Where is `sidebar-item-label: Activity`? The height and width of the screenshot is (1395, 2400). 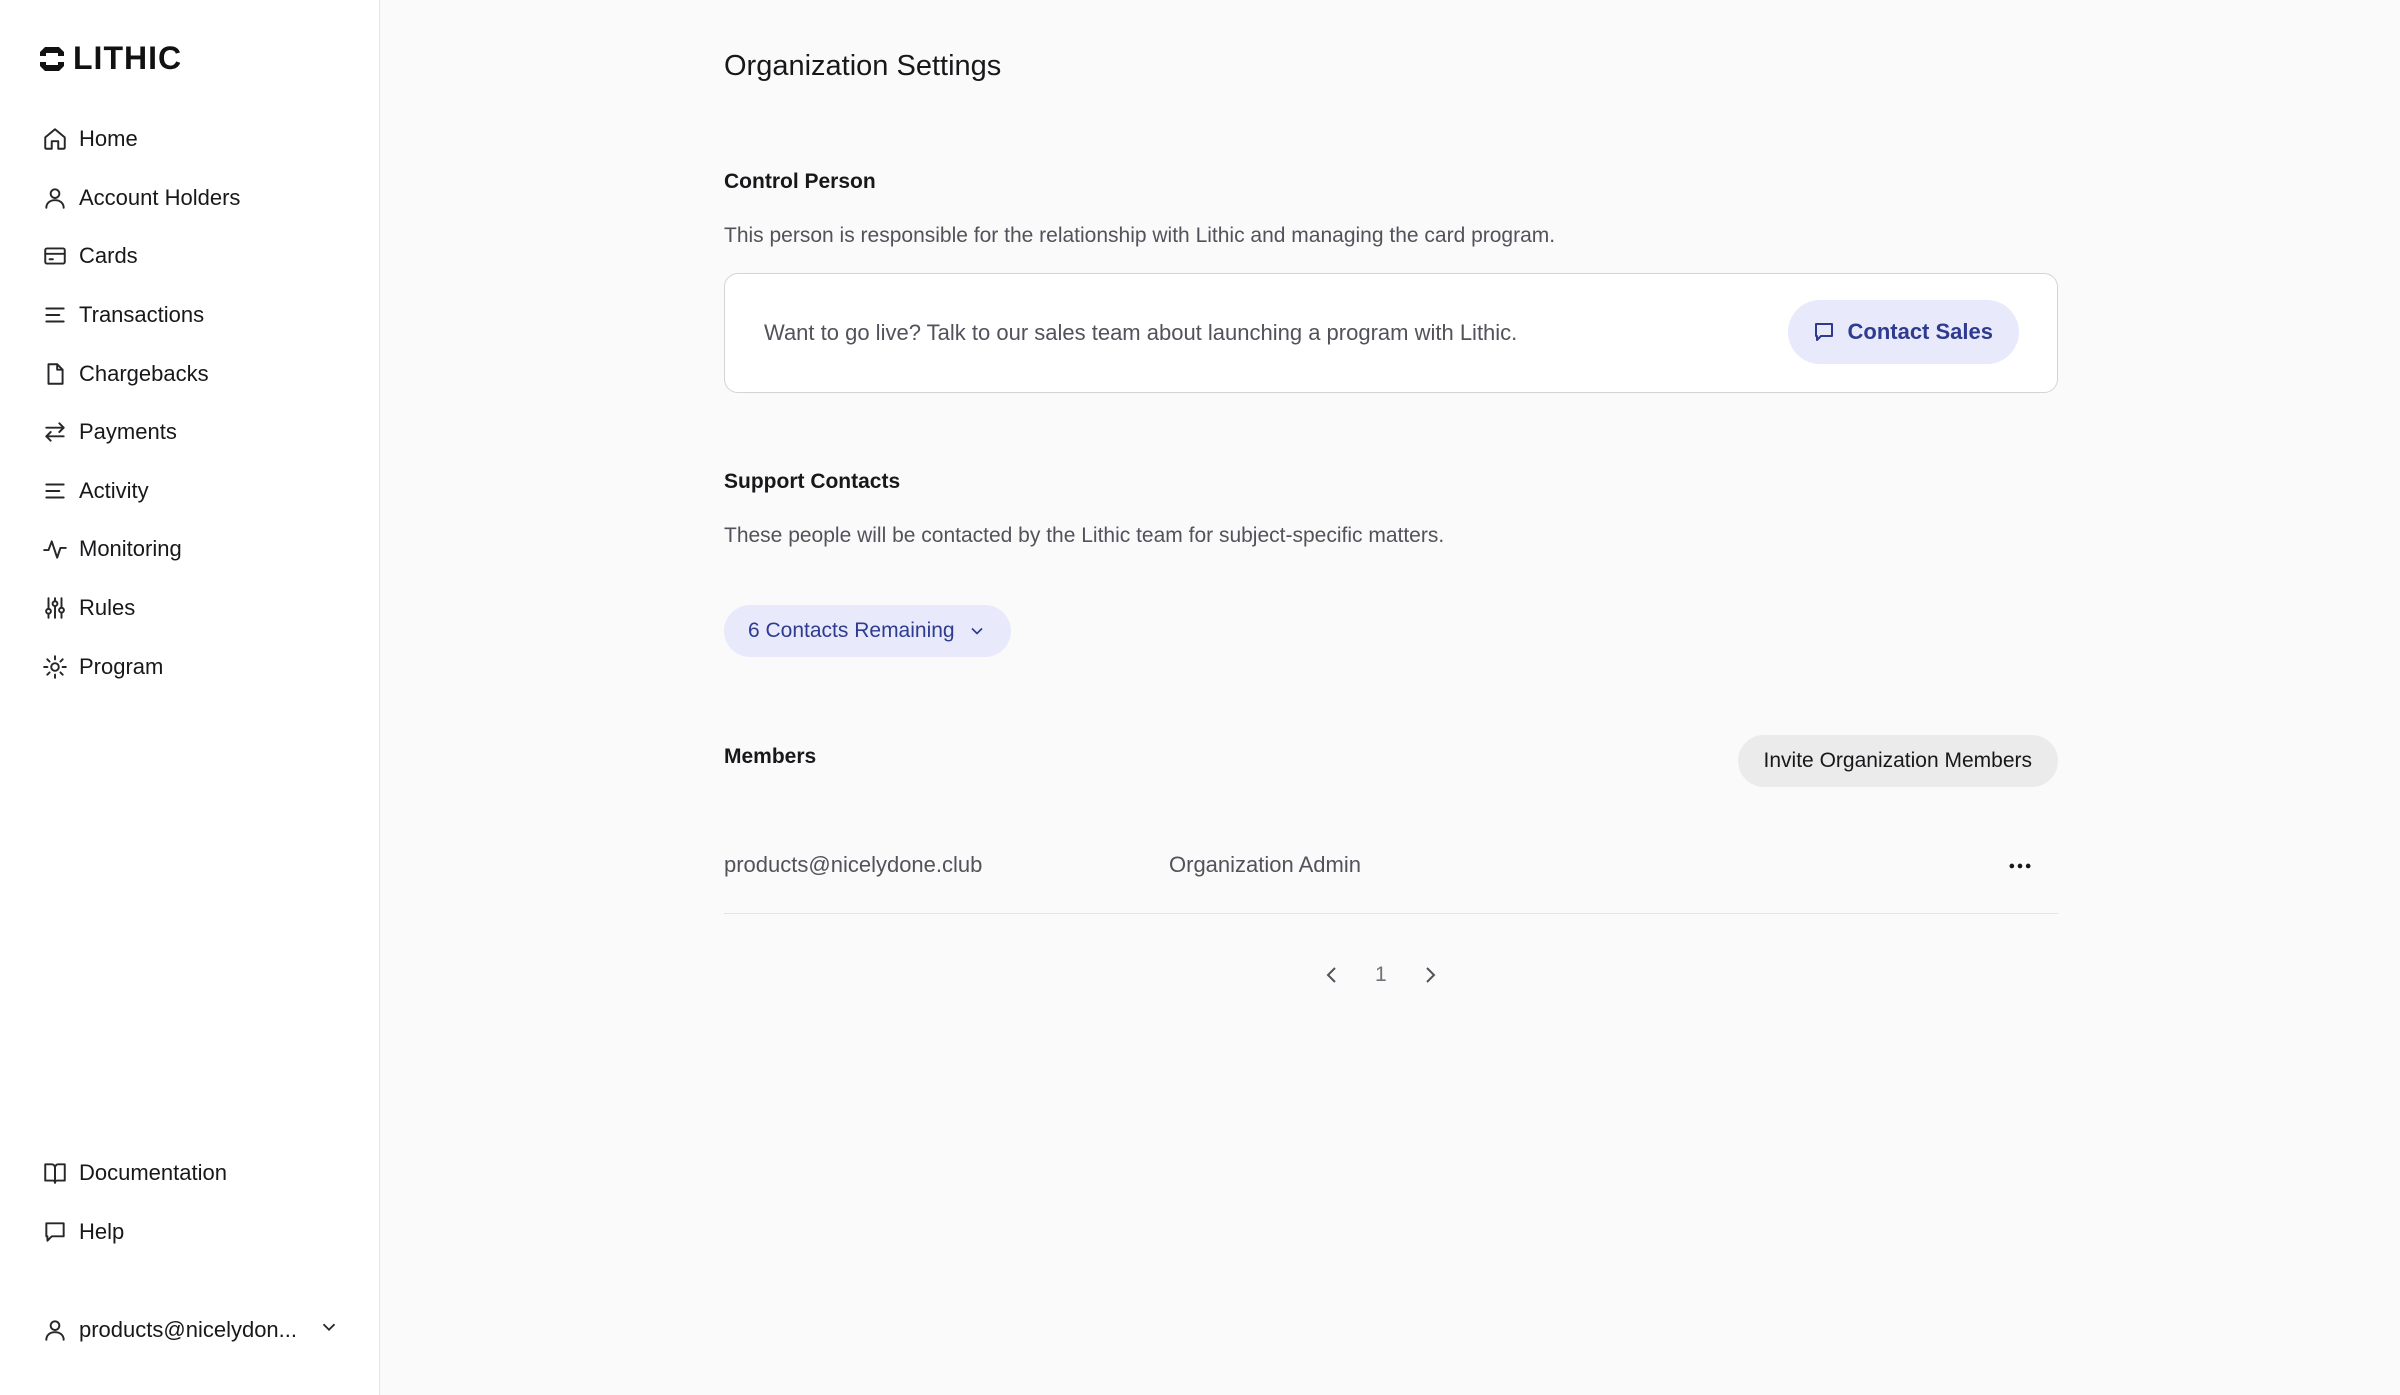
sidebar-item-label: Activity is located at coordinates (114, 490).